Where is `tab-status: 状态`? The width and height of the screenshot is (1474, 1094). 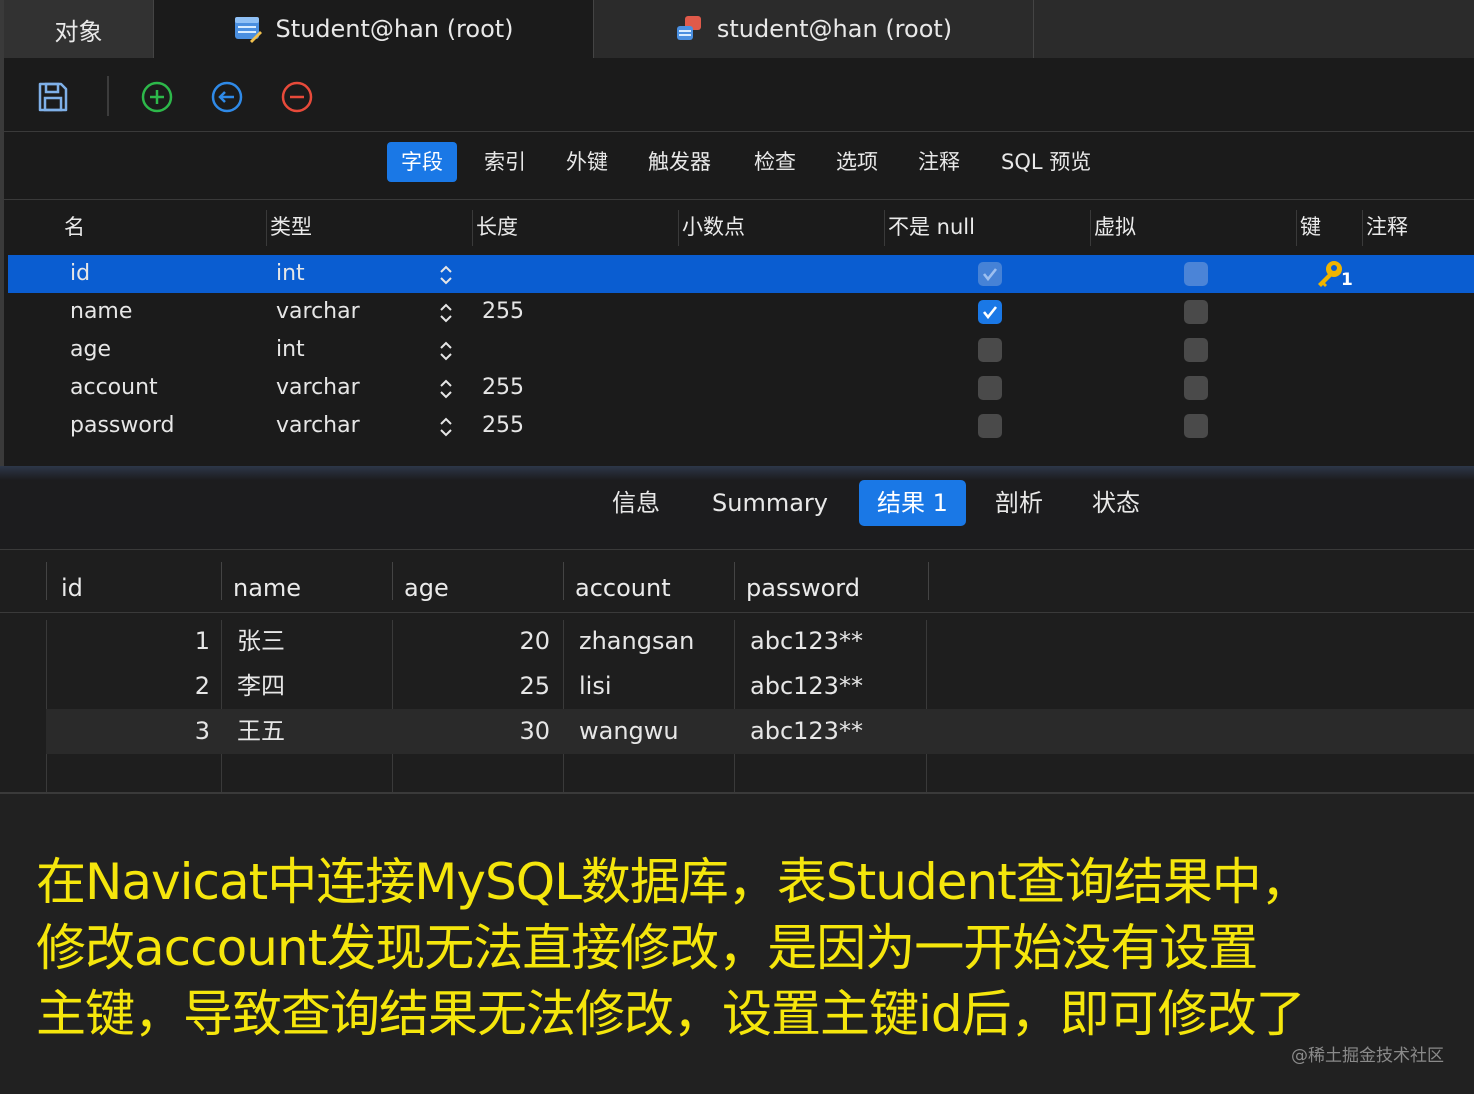 tab-status: 状态 is located at coordinates (1116, 503).